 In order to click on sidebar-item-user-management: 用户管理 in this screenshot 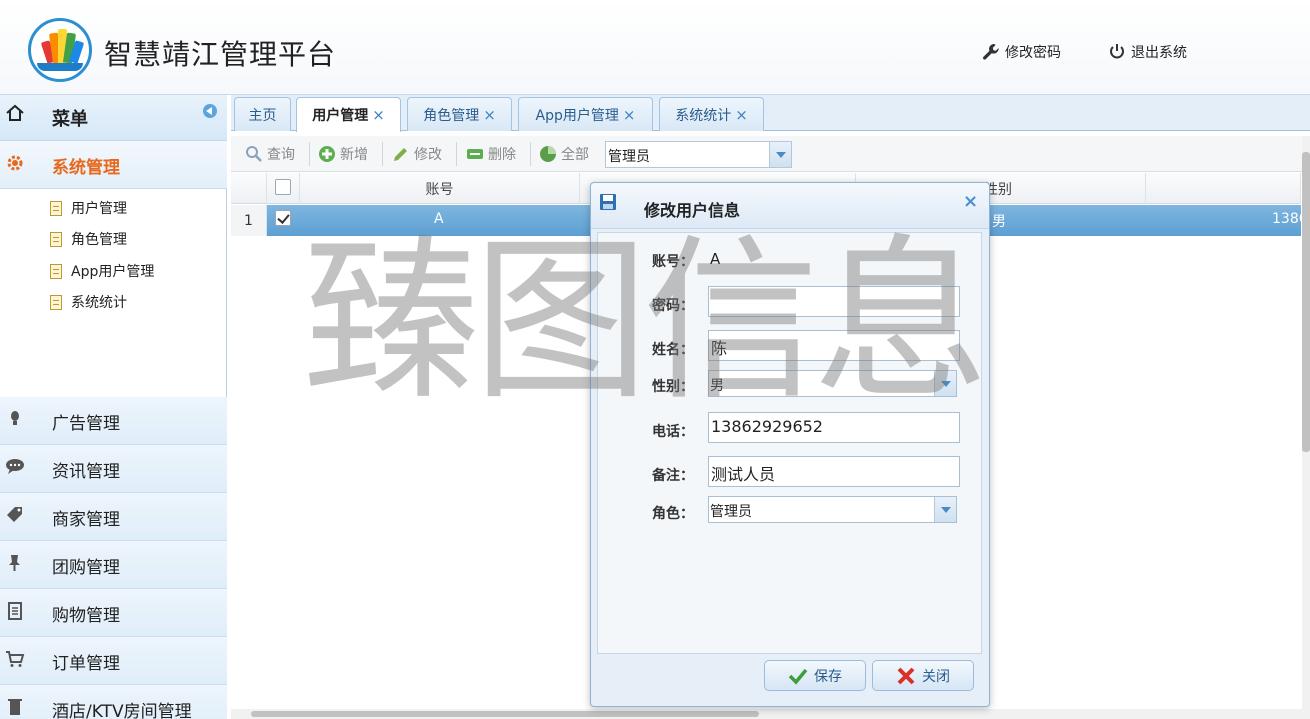, I will do `click(88, 208)`.